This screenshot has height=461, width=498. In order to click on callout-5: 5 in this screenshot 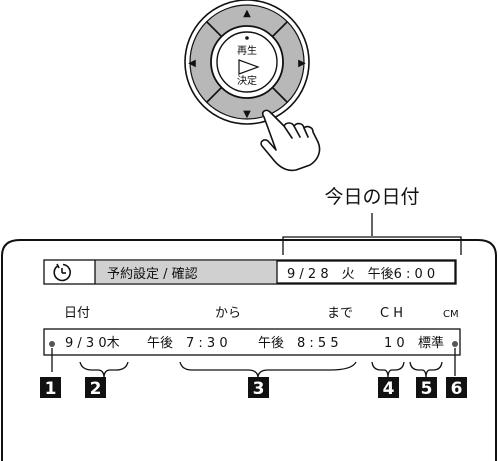, I will do `click(427, 389)`.